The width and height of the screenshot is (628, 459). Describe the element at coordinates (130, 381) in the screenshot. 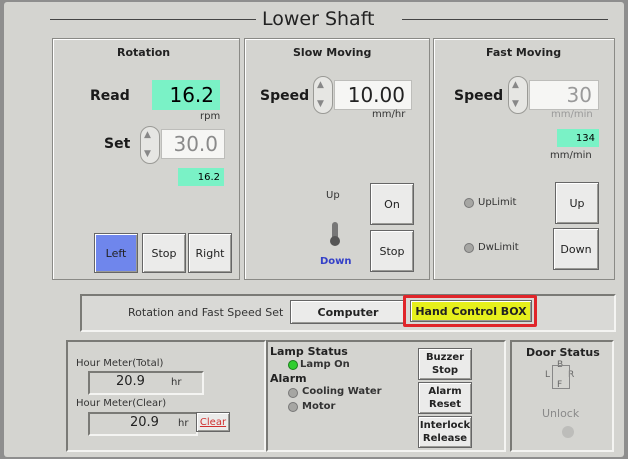

I see `hour-total-value: 20.9` at that location.